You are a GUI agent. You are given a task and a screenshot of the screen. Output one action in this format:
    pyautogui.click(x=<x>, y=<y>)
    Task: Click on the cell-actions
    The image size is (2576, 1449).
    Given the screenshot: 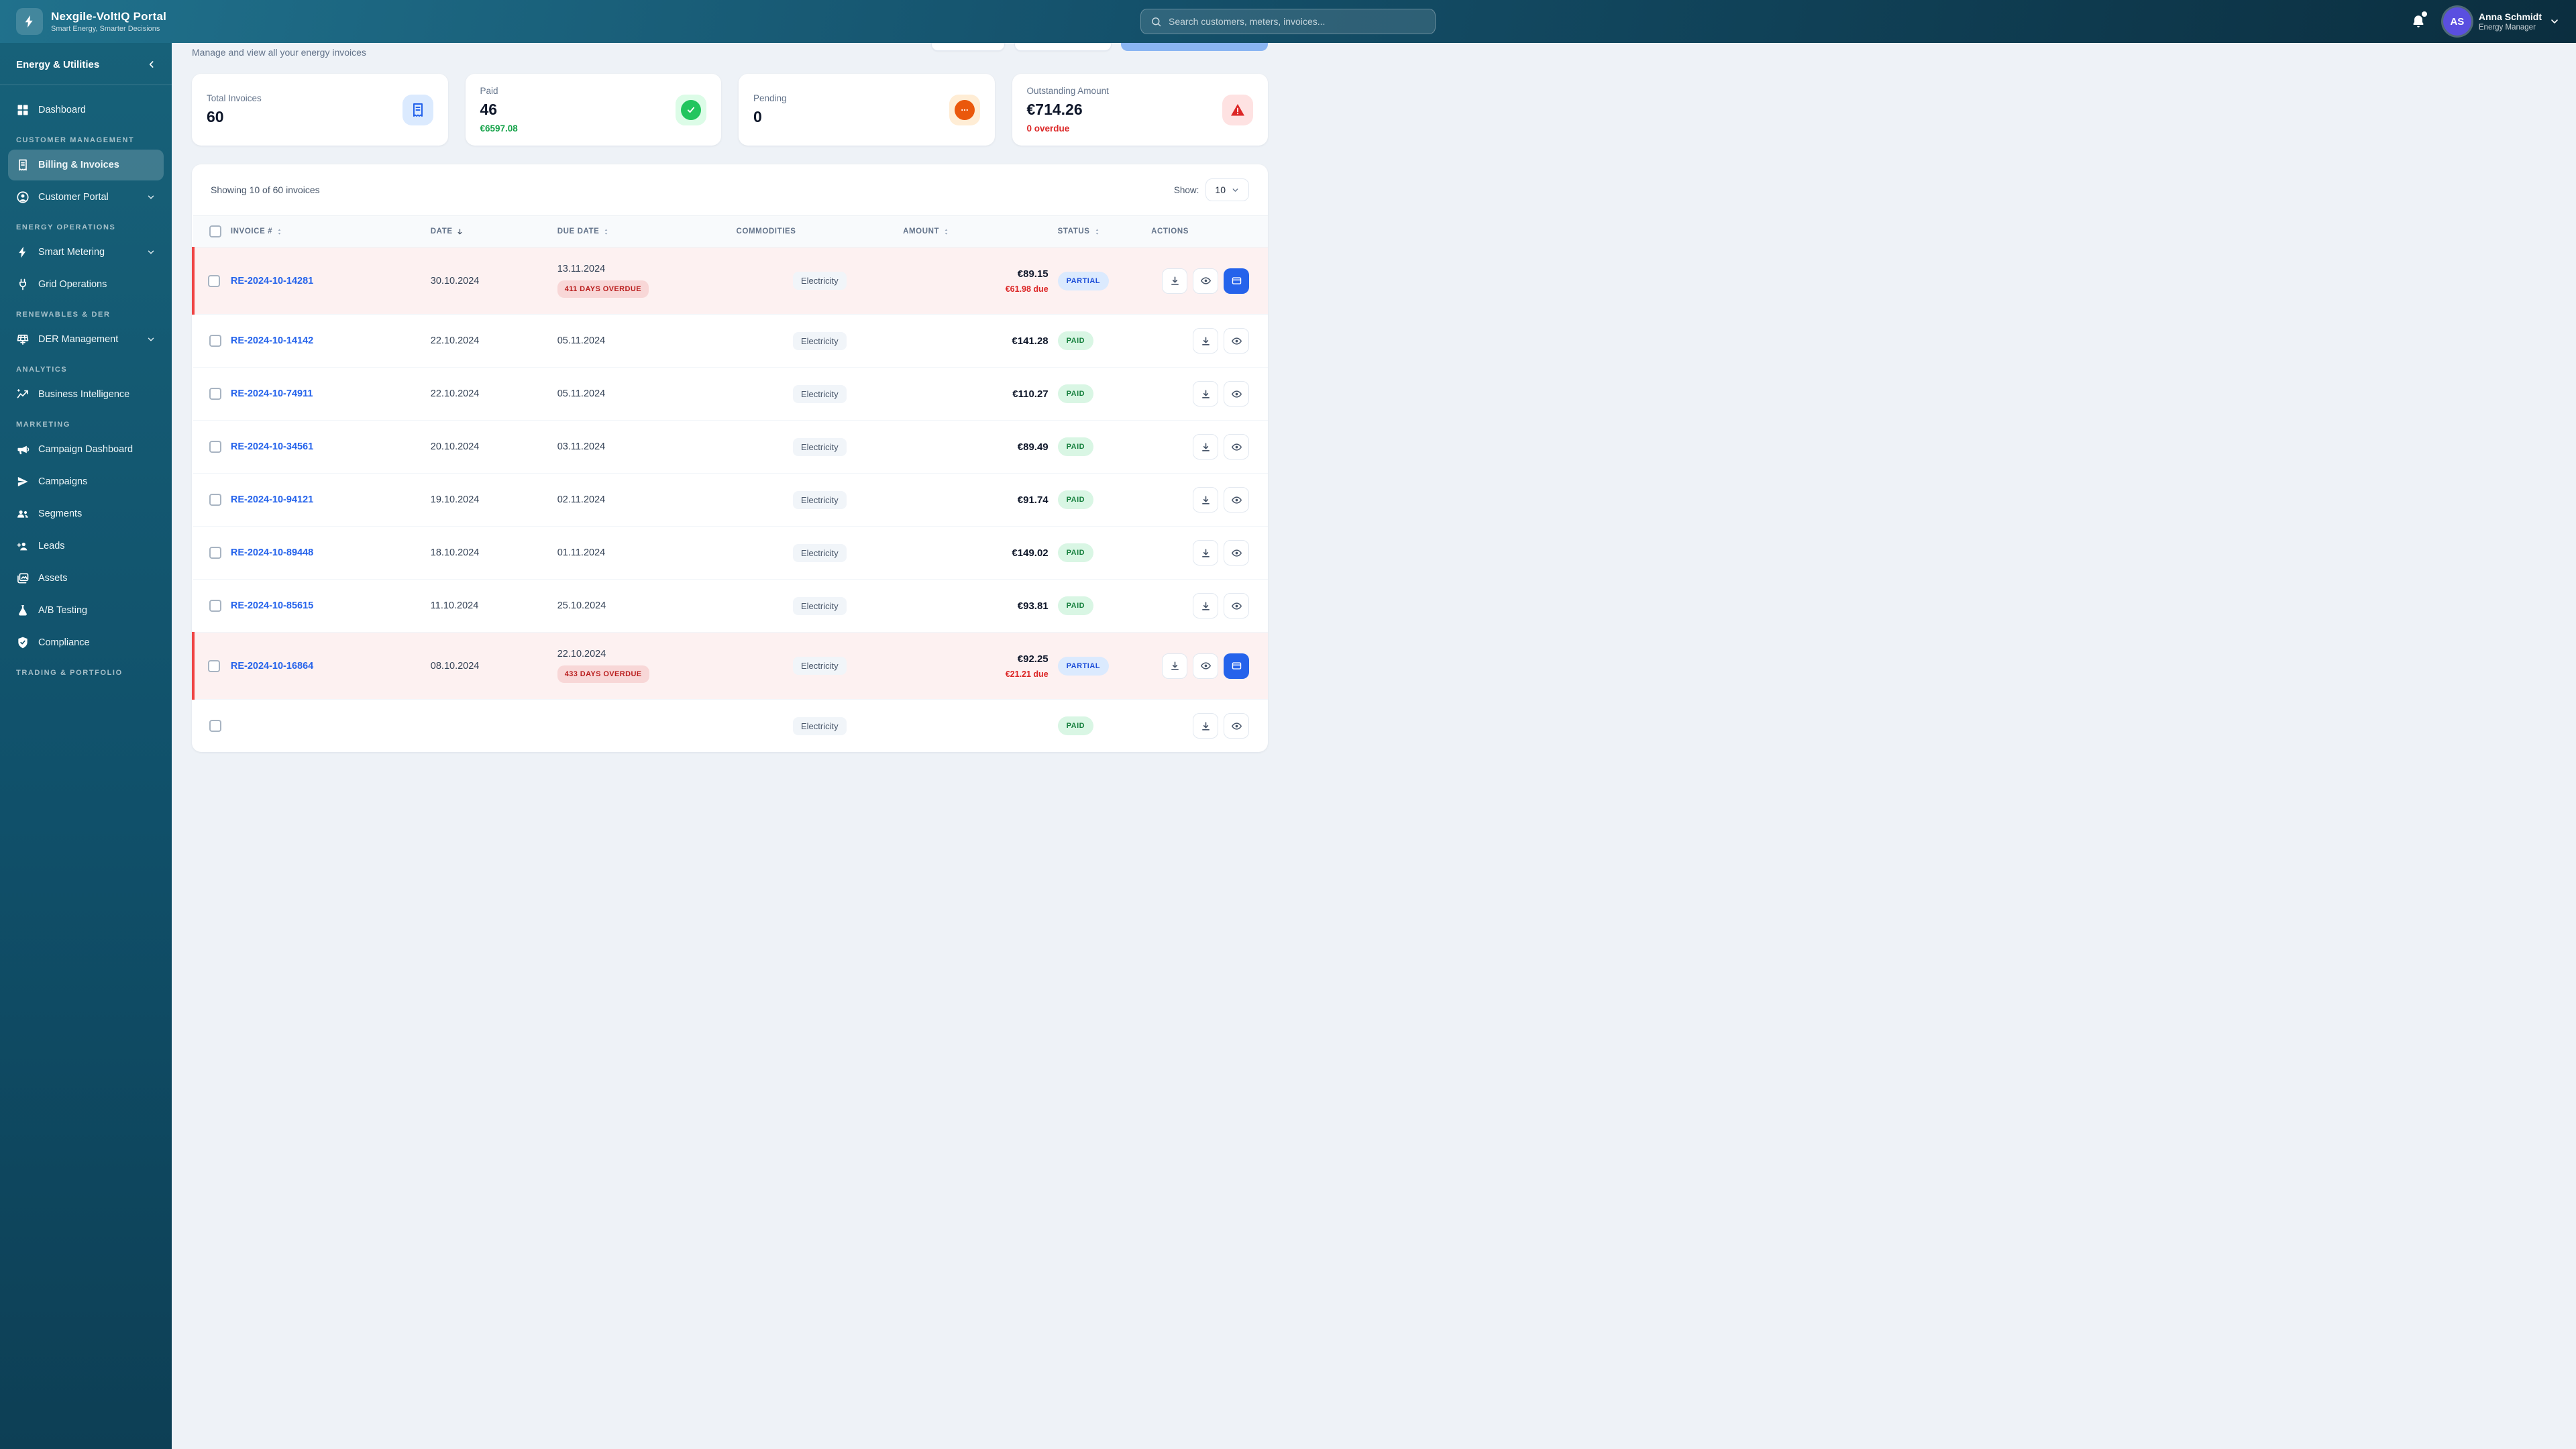 What is the action you would take?
    pyautogui.click(x=1209, y=606)
    